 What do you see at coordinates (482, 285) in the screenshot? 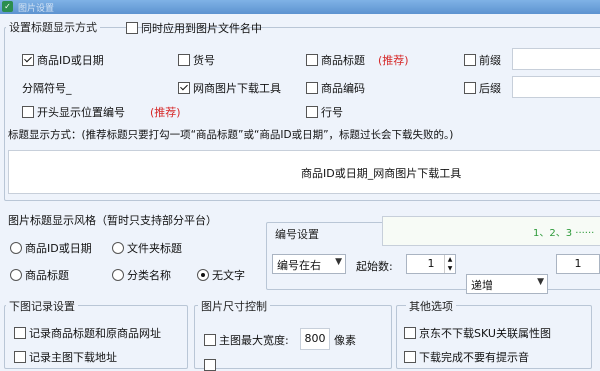
I see `select-value: 递增` at bounding box center [482, 285].